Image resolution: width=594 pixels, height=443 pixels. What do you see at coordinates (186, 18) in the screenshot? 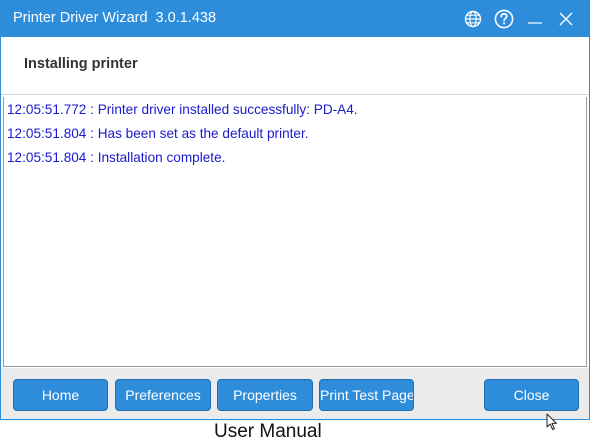
I see `app-version: 3.0.1.438` at bounding box center [186, 18].